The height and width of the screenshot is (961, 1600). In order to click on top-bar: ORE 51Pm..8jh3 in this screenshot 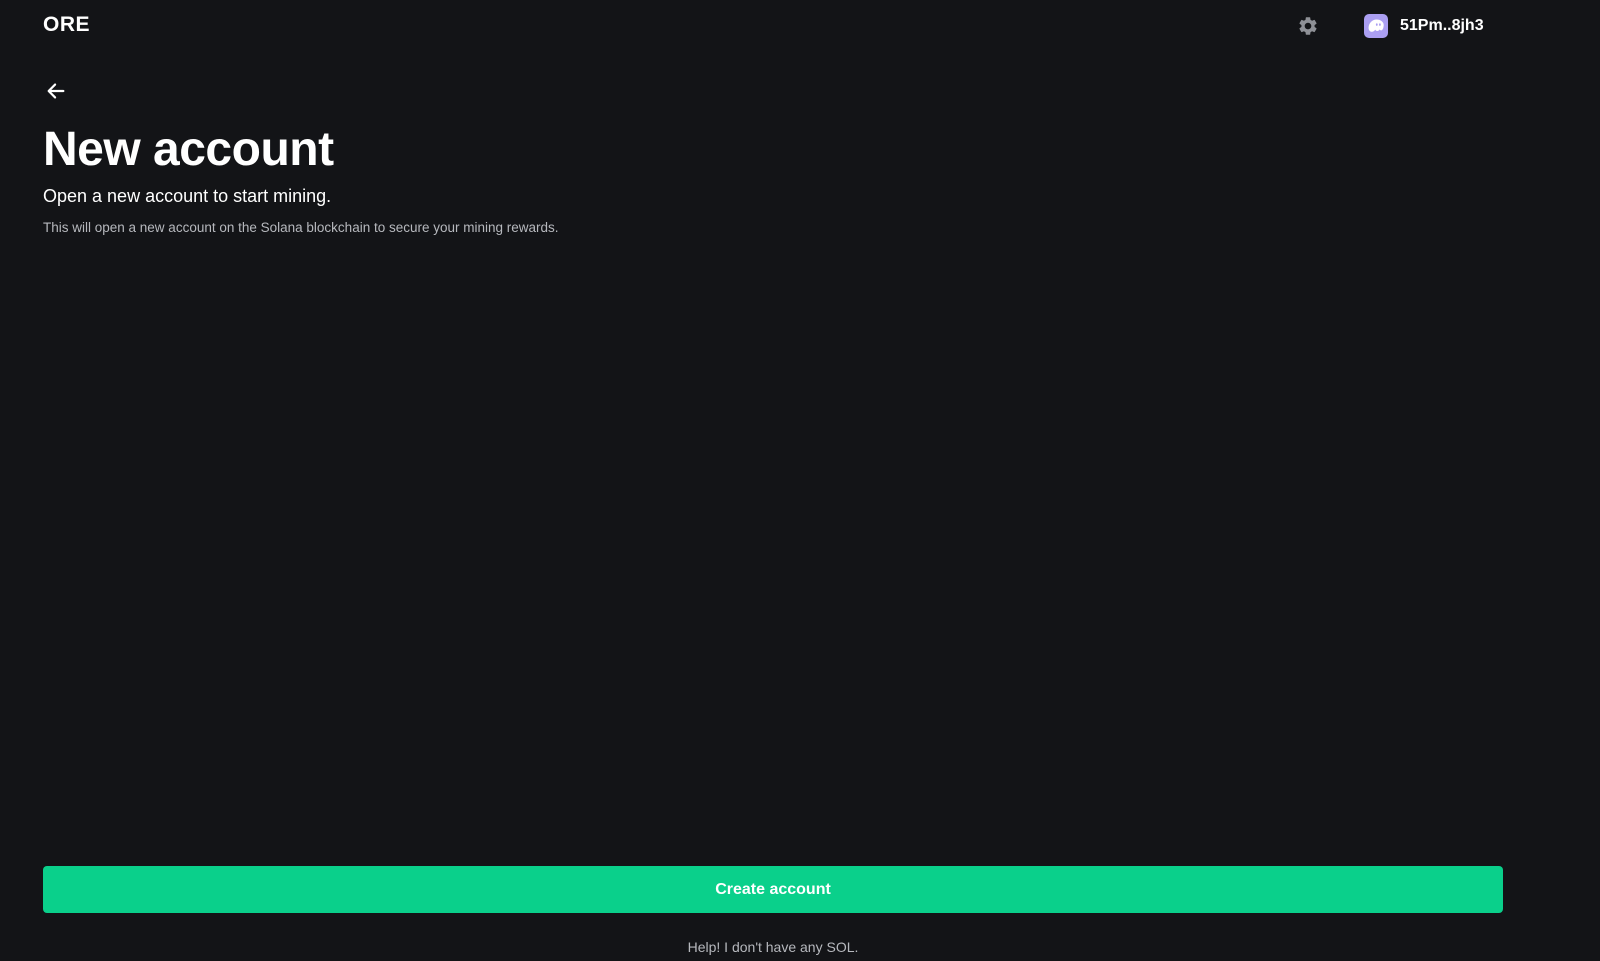, I will do `click(800, 26)`.